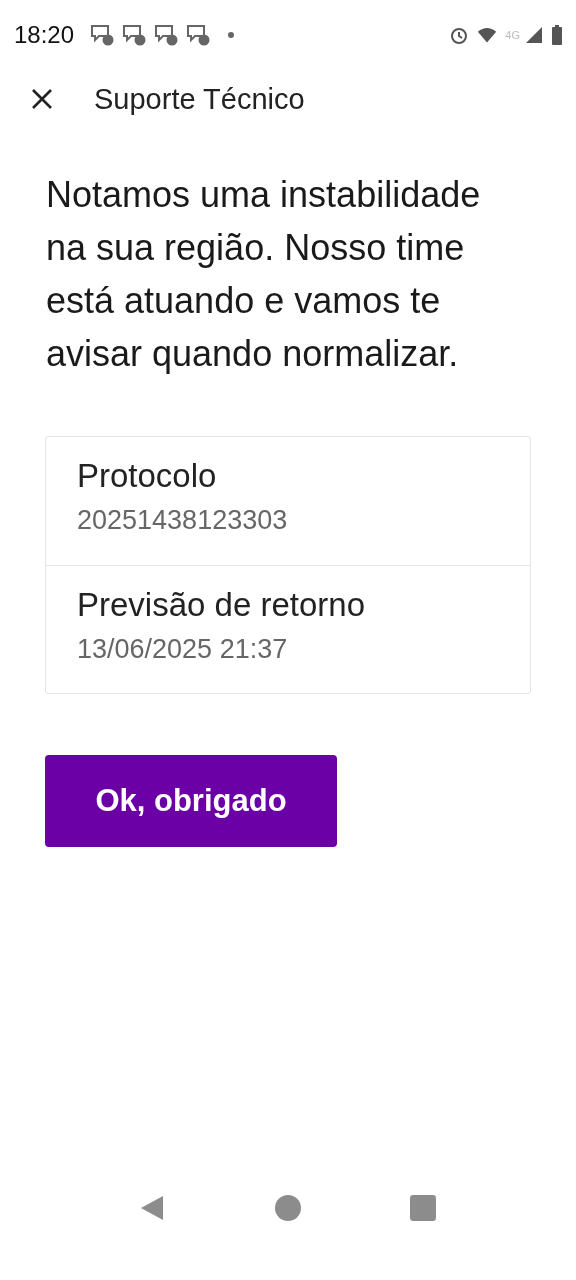 The width and height of the screenshot is (576, 1280). Describe the element at coordinates (534, 35) in the screenshot. I see `signal-icon` at that location.